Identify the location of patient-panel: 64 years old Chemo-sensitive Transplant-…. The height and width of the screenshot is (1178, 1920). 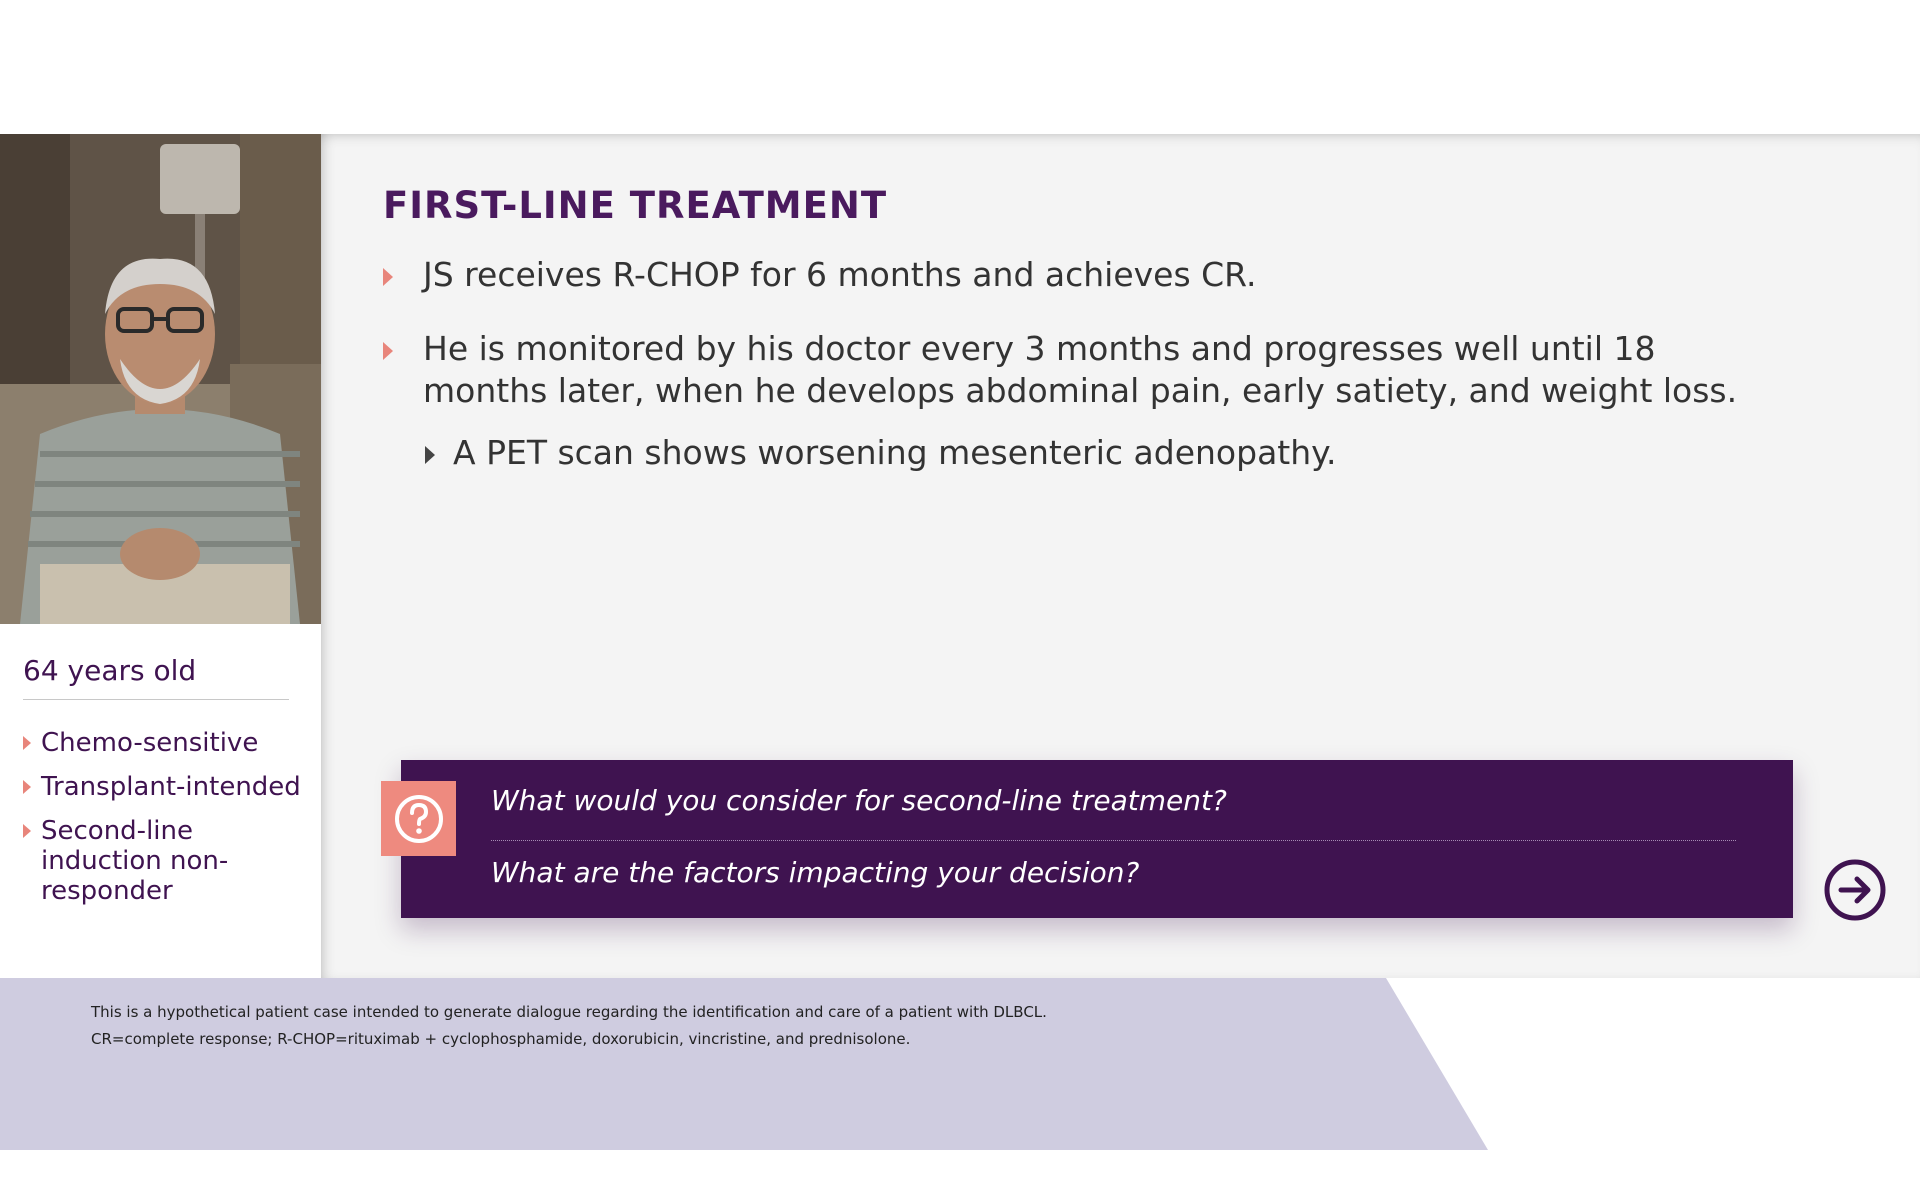
(160, 556).